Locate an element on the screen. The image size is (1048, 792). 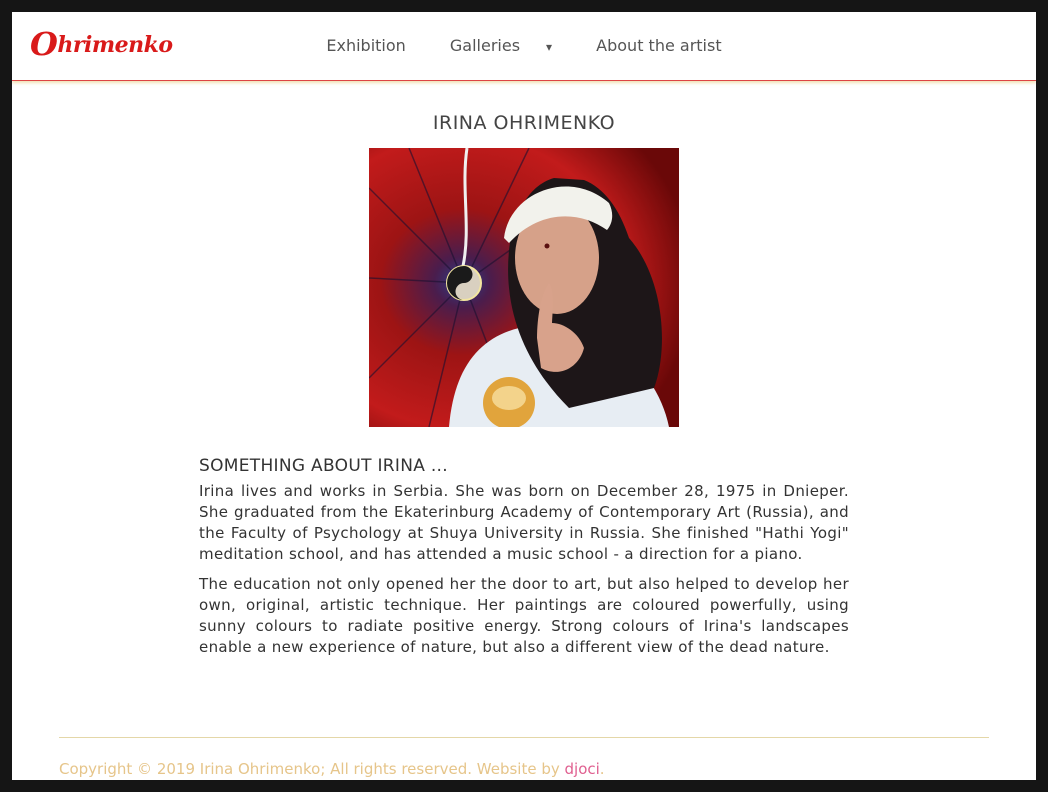
nav-about: About the artist is located at coordinates (658, 45).